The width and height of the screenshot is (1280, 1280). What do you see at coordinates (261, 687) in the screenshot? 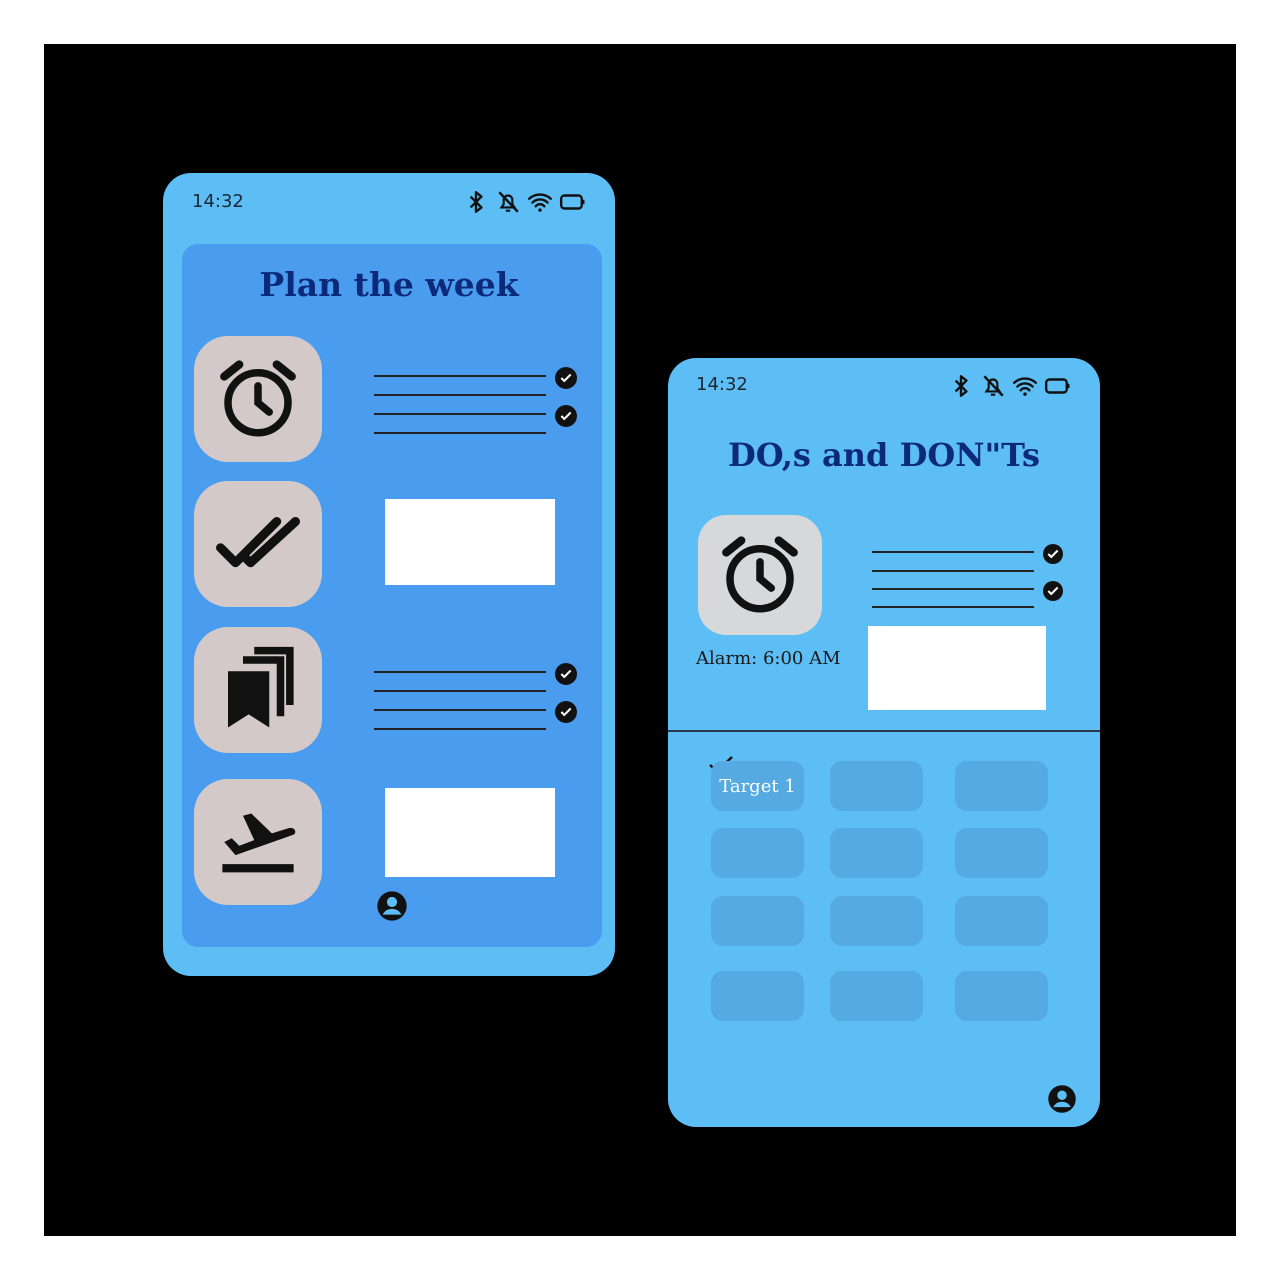
I see `bookmarks-icon` at bounding box center [261, 687].